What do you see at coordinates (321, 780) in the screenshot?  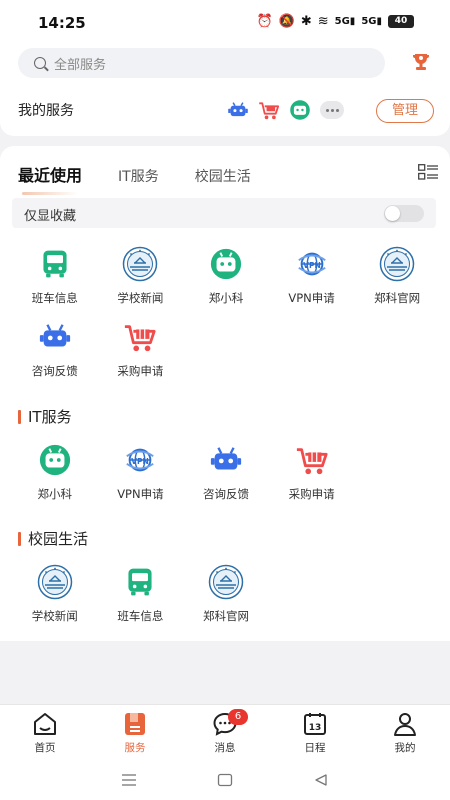 I see `back-icon` at bounding box center [321, 780].